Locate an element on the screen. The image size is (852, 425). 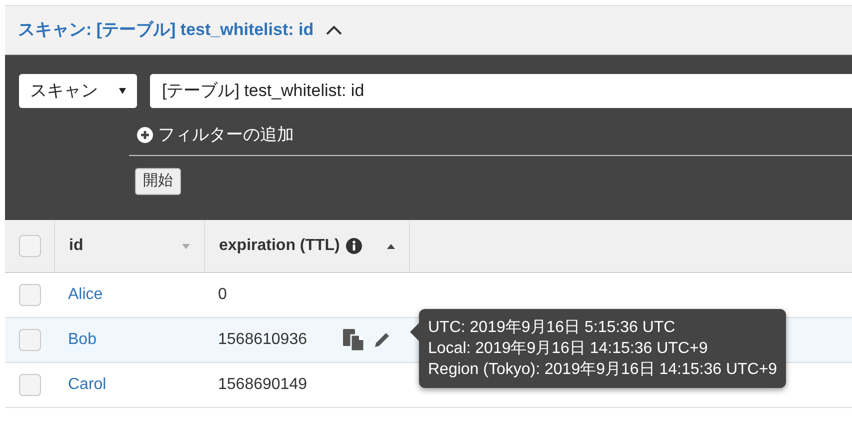
table-cell-text: 0 is located at coordinates (222, 295).